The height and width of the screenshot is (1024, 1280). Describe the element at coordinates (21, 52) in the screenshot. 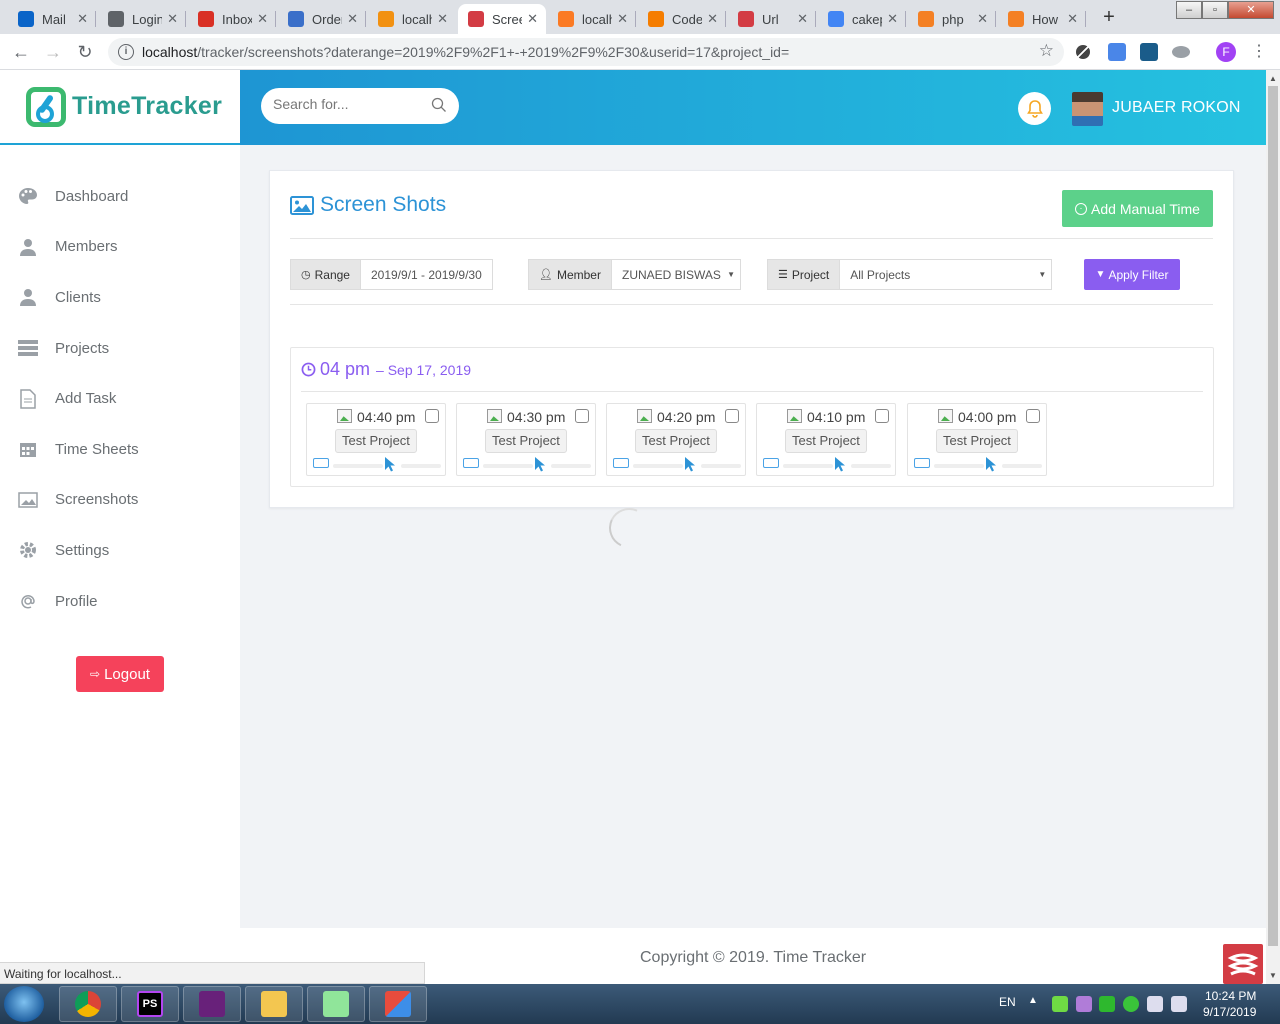

I see `back-icon: ←` at that location.